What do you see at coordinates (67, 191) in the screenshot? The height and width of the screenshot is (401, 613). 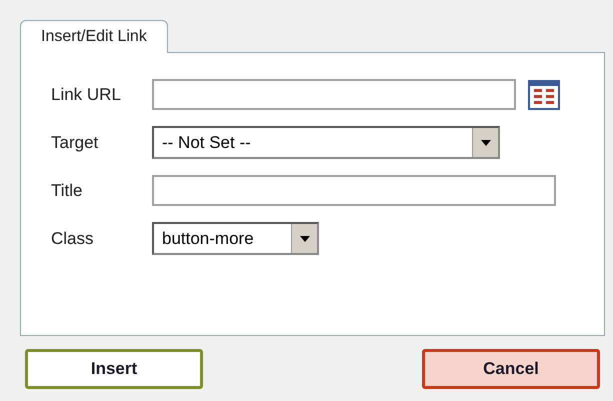 I see `field-label: Title` at bounding box center [67, 191].